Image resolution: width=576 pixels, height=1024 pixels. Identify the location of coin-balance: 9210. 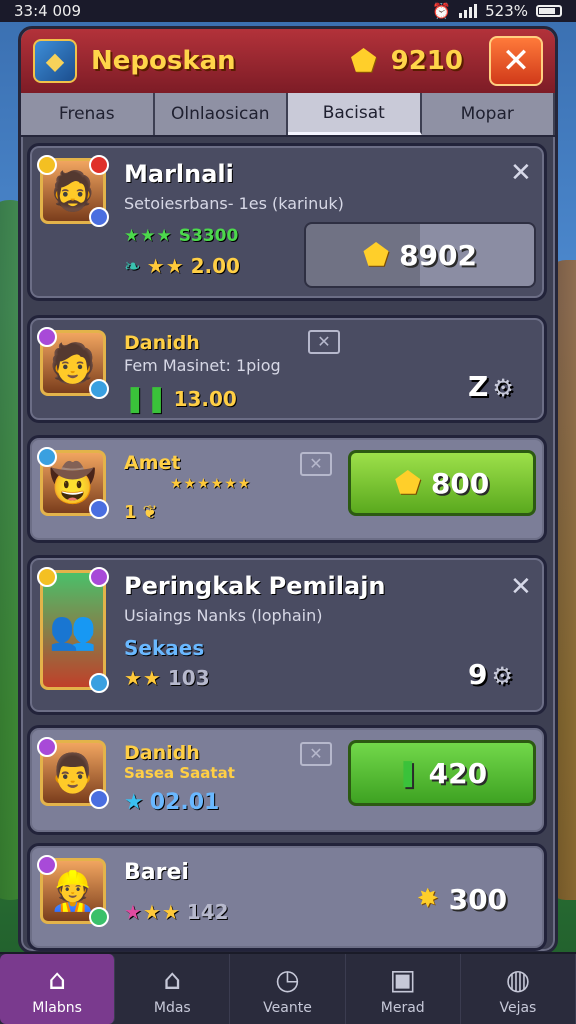
(426, 61).